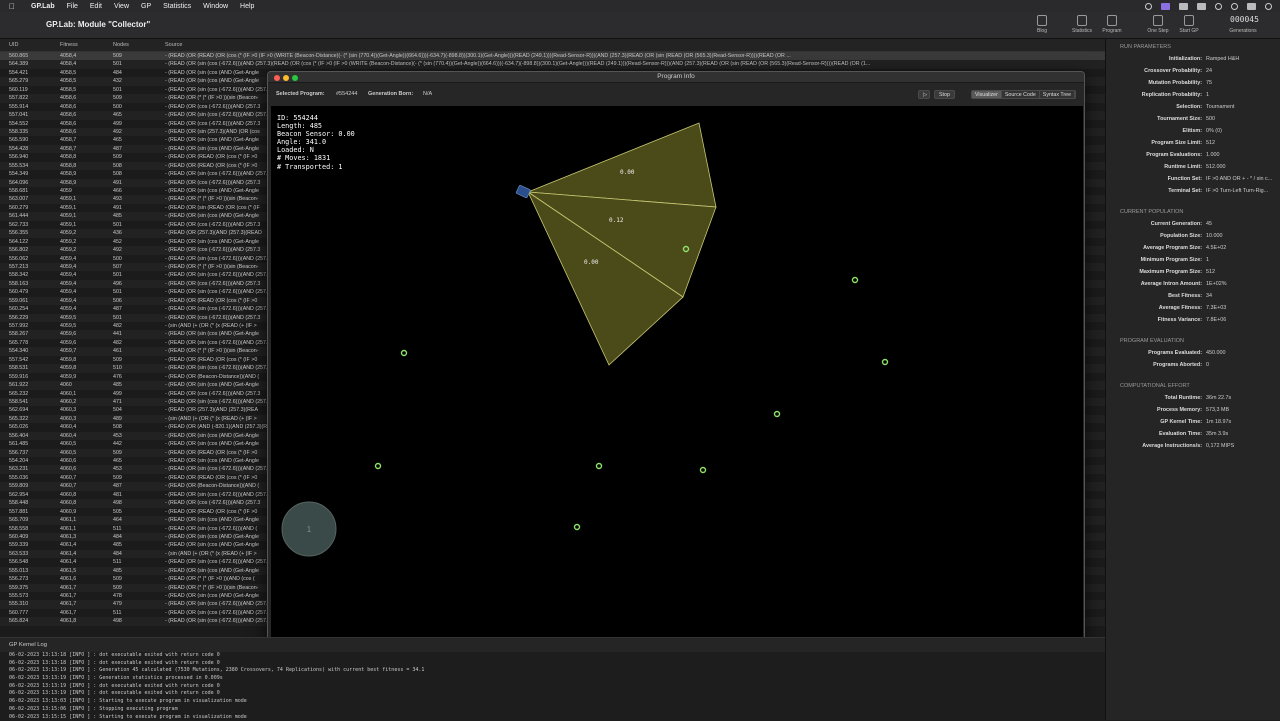 The image size is (1280, 721). What do you see at coordinates (1193, 260) in the screenshot?
I see `stat-row: Minimum Program Size:1` at bounding box center [1193, 260].